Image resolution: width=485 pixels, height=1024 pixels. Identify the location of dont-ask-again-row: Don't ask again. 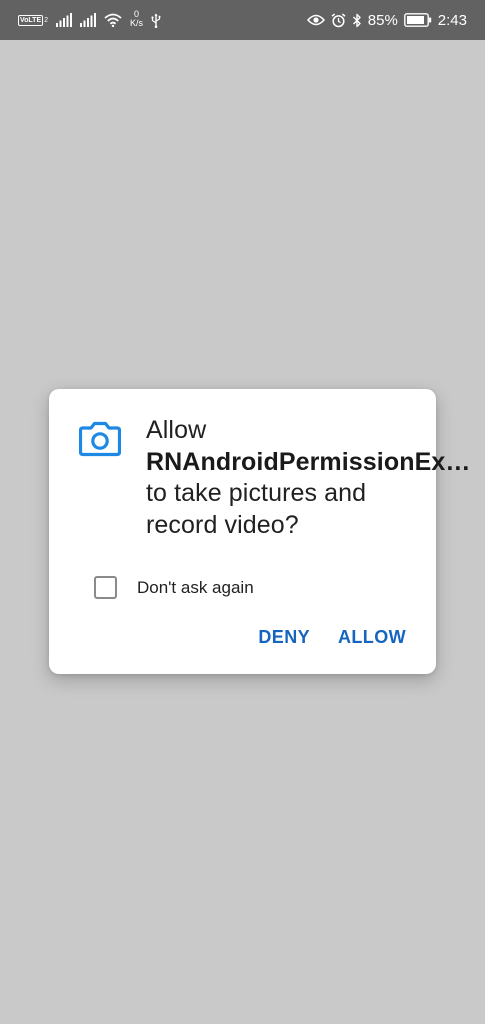
(174, 587).